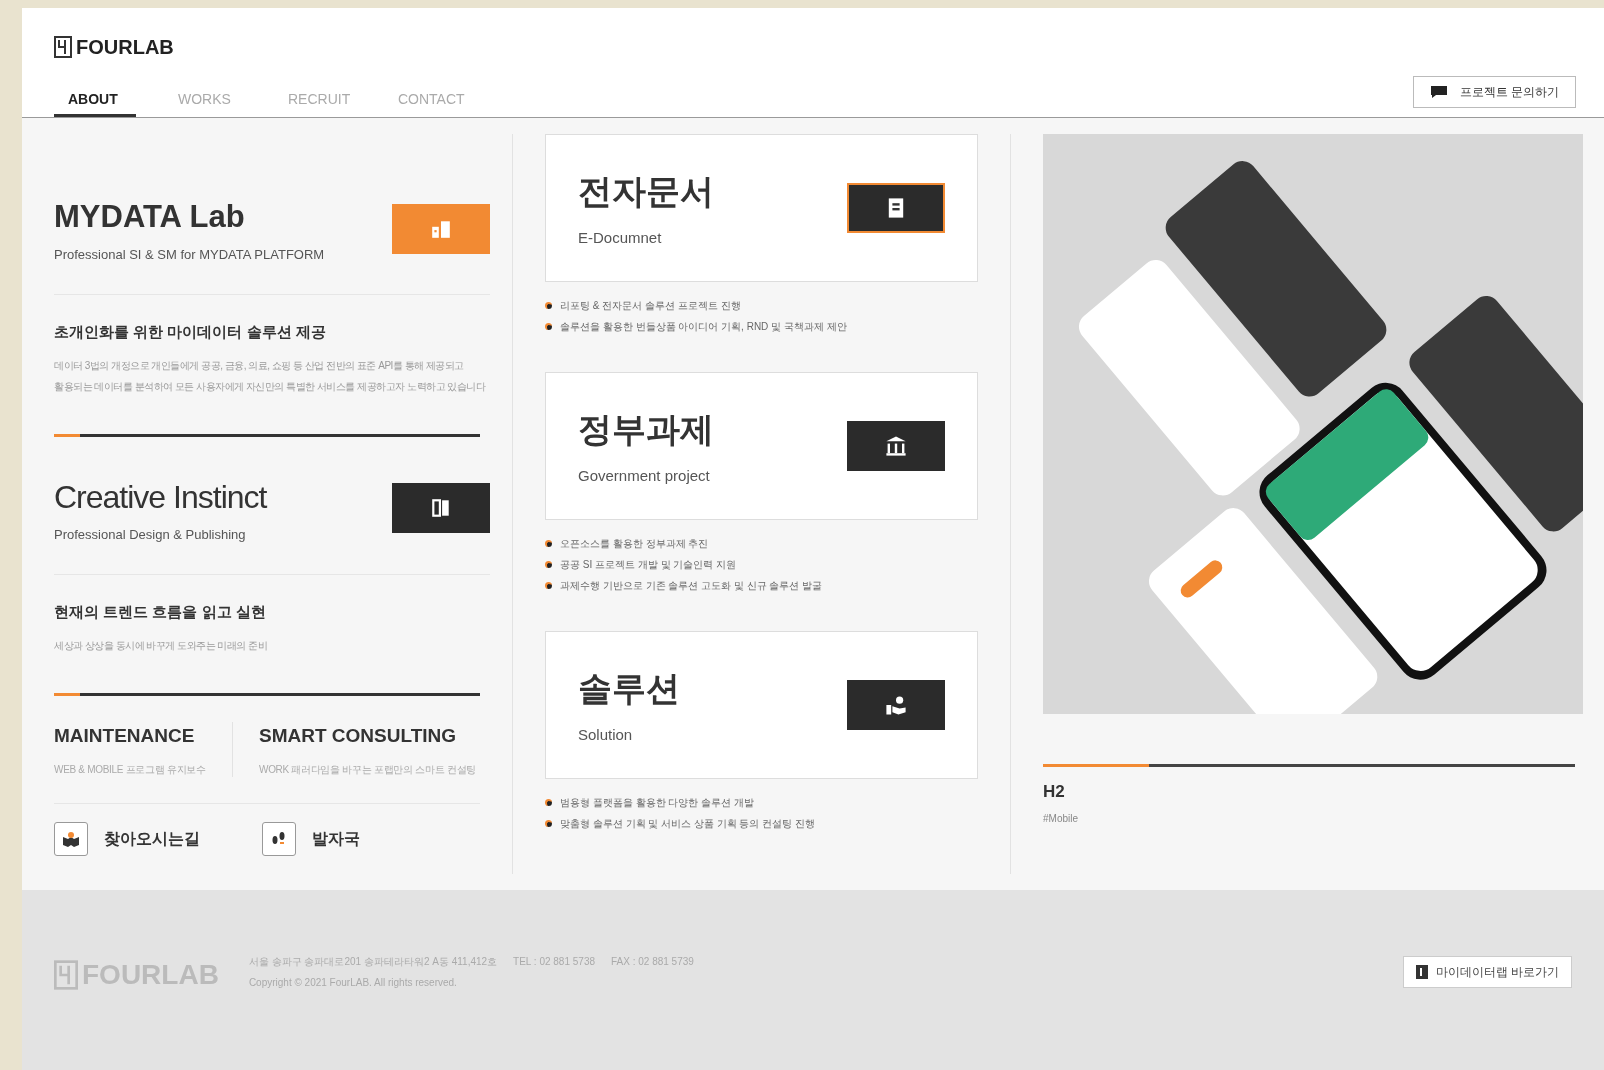  I want to click on card-subtitle: Government project, so click(644, 476).